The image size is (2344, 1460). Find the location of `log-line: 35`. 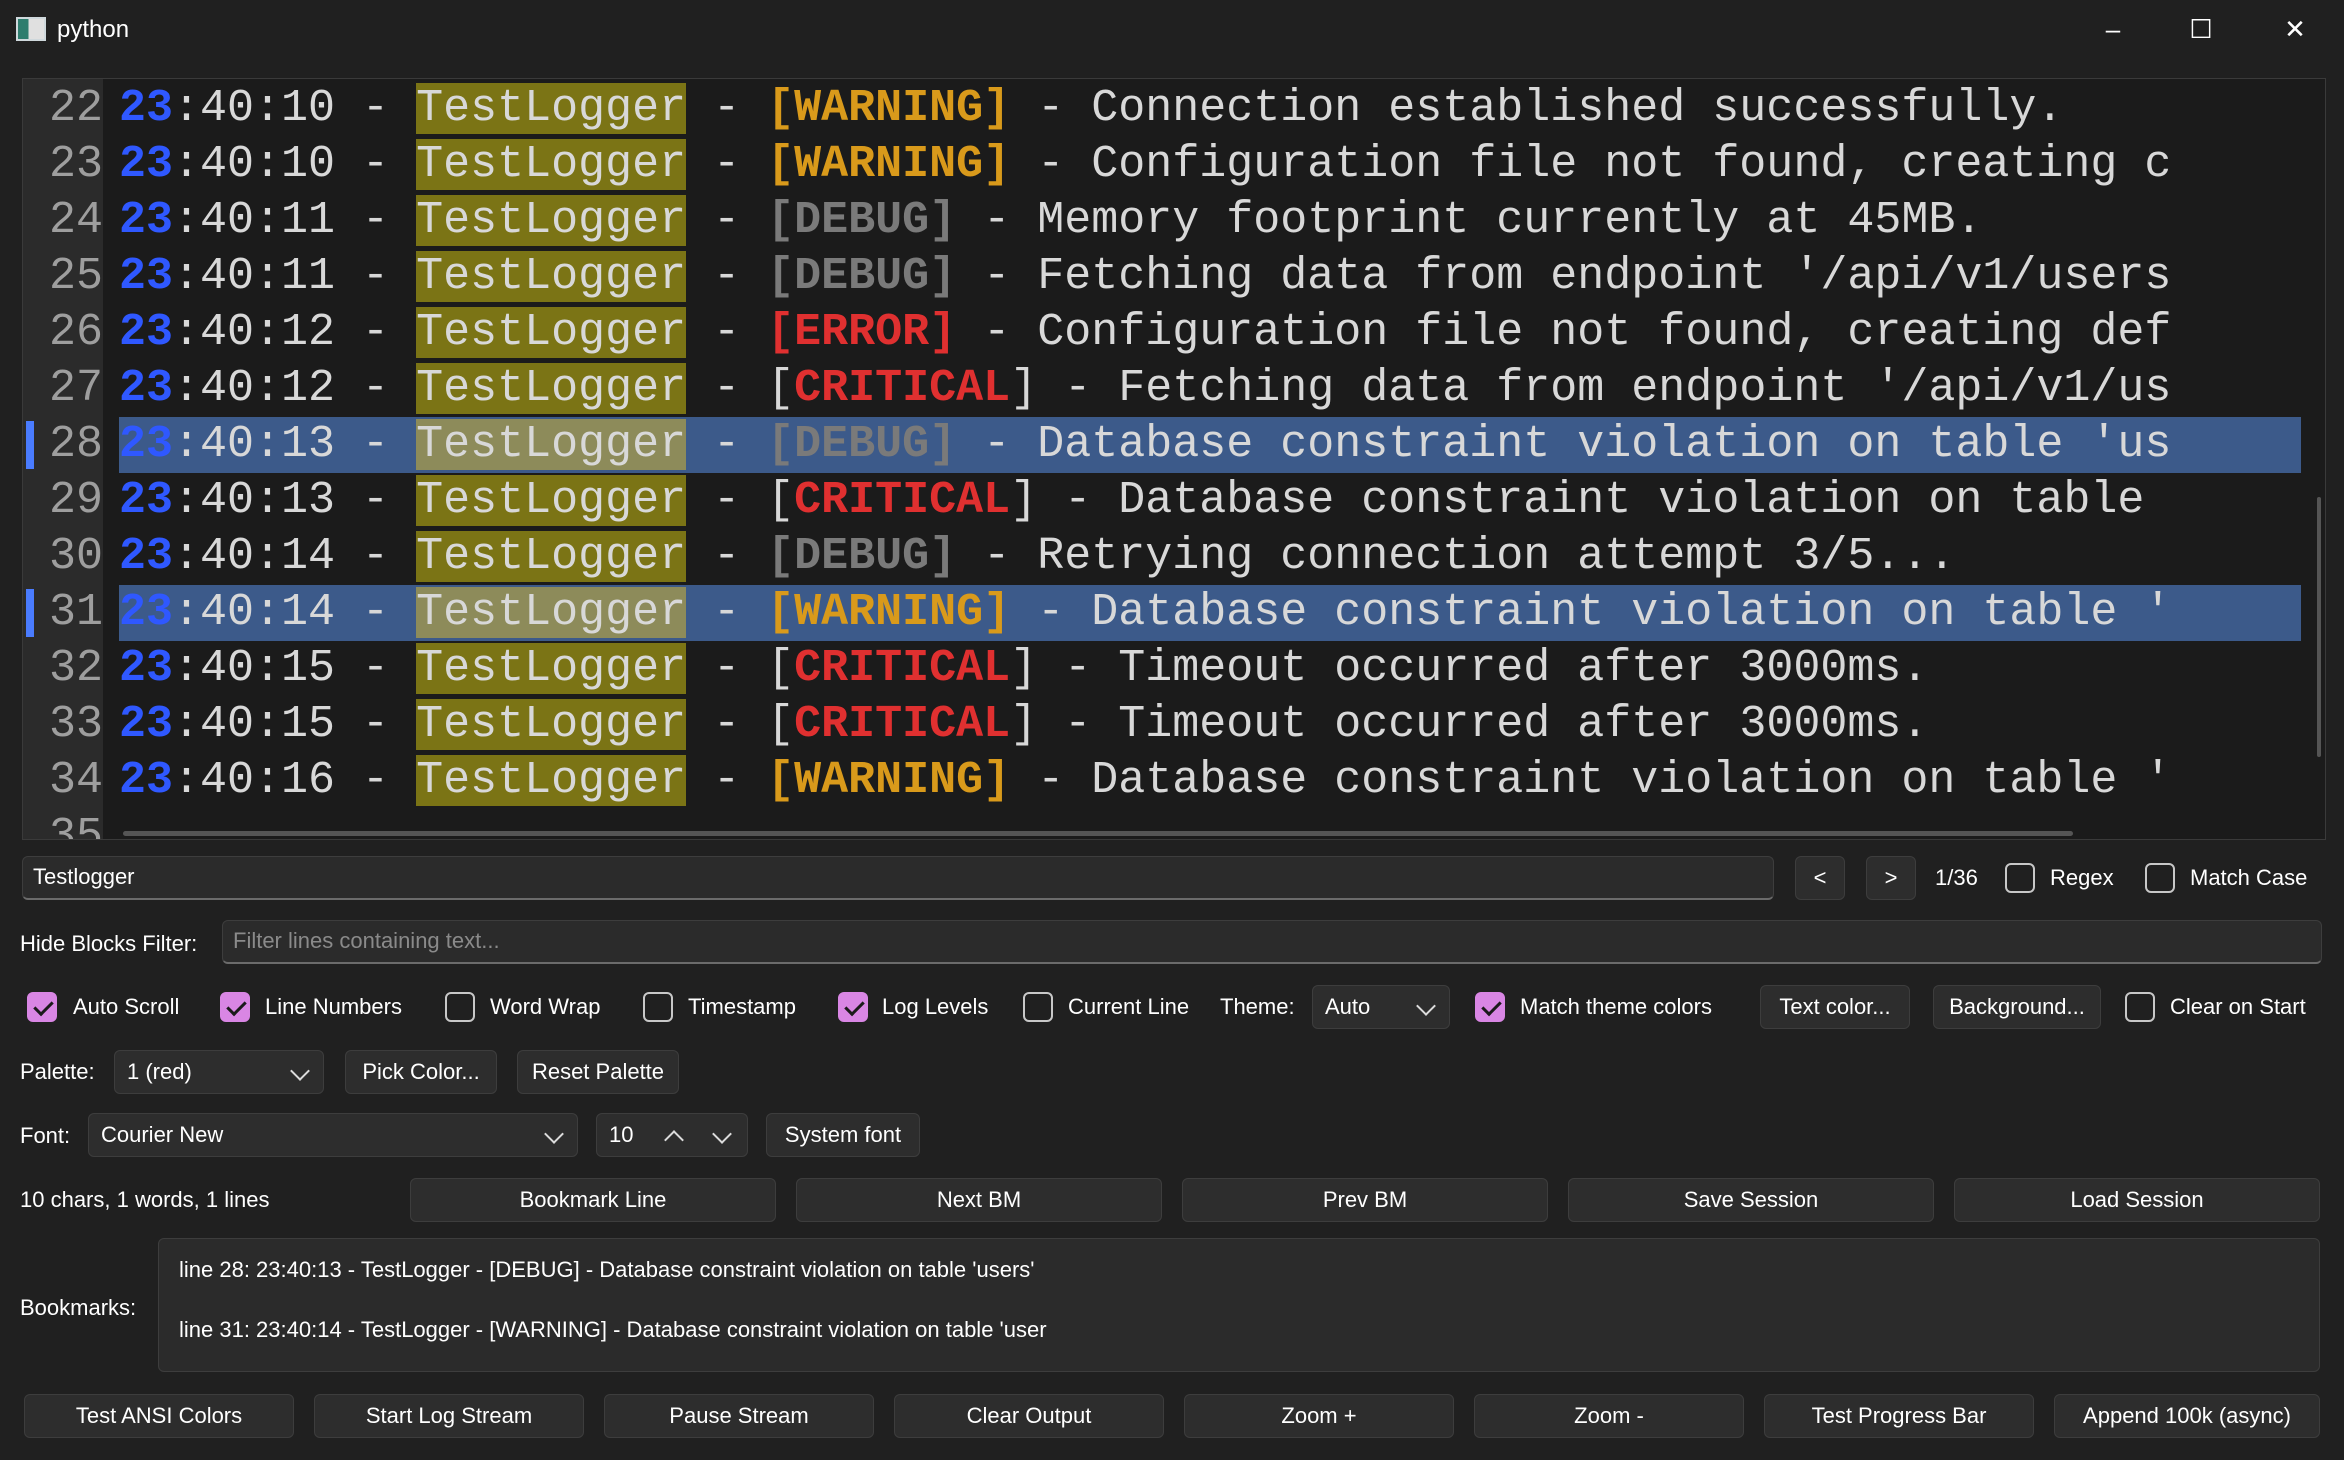

log-line: 35 is located at coordinates (1174, 824).